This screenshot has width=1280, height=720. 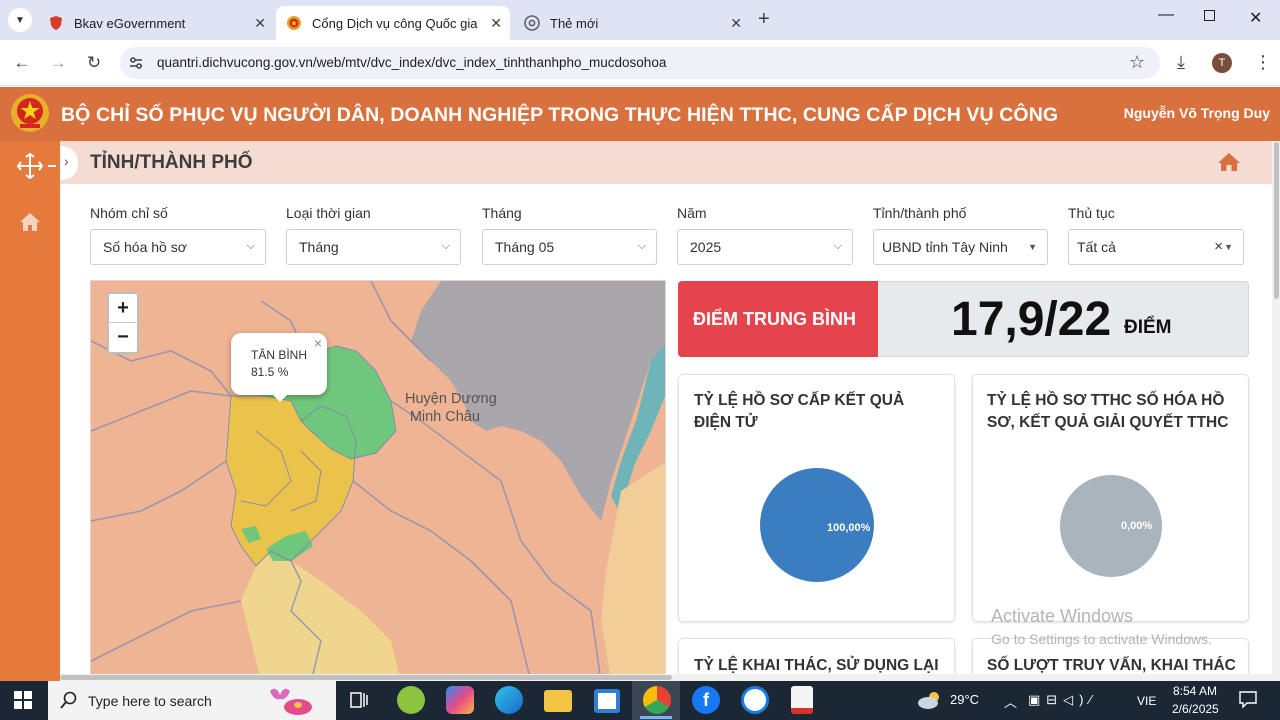 What do you see at coordinates (525, 247) in the screenshot?
I see `select-value: Tháng 05` at bounding box center [525, 247].